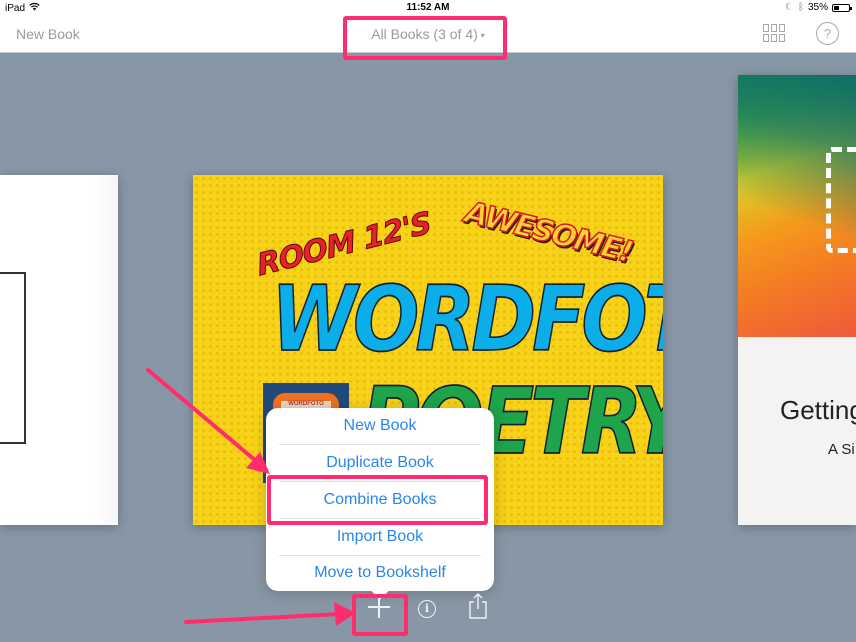  Describe the element at coordinates (774, 34) in the screenshot. I see `grid-view-icon` at that location.